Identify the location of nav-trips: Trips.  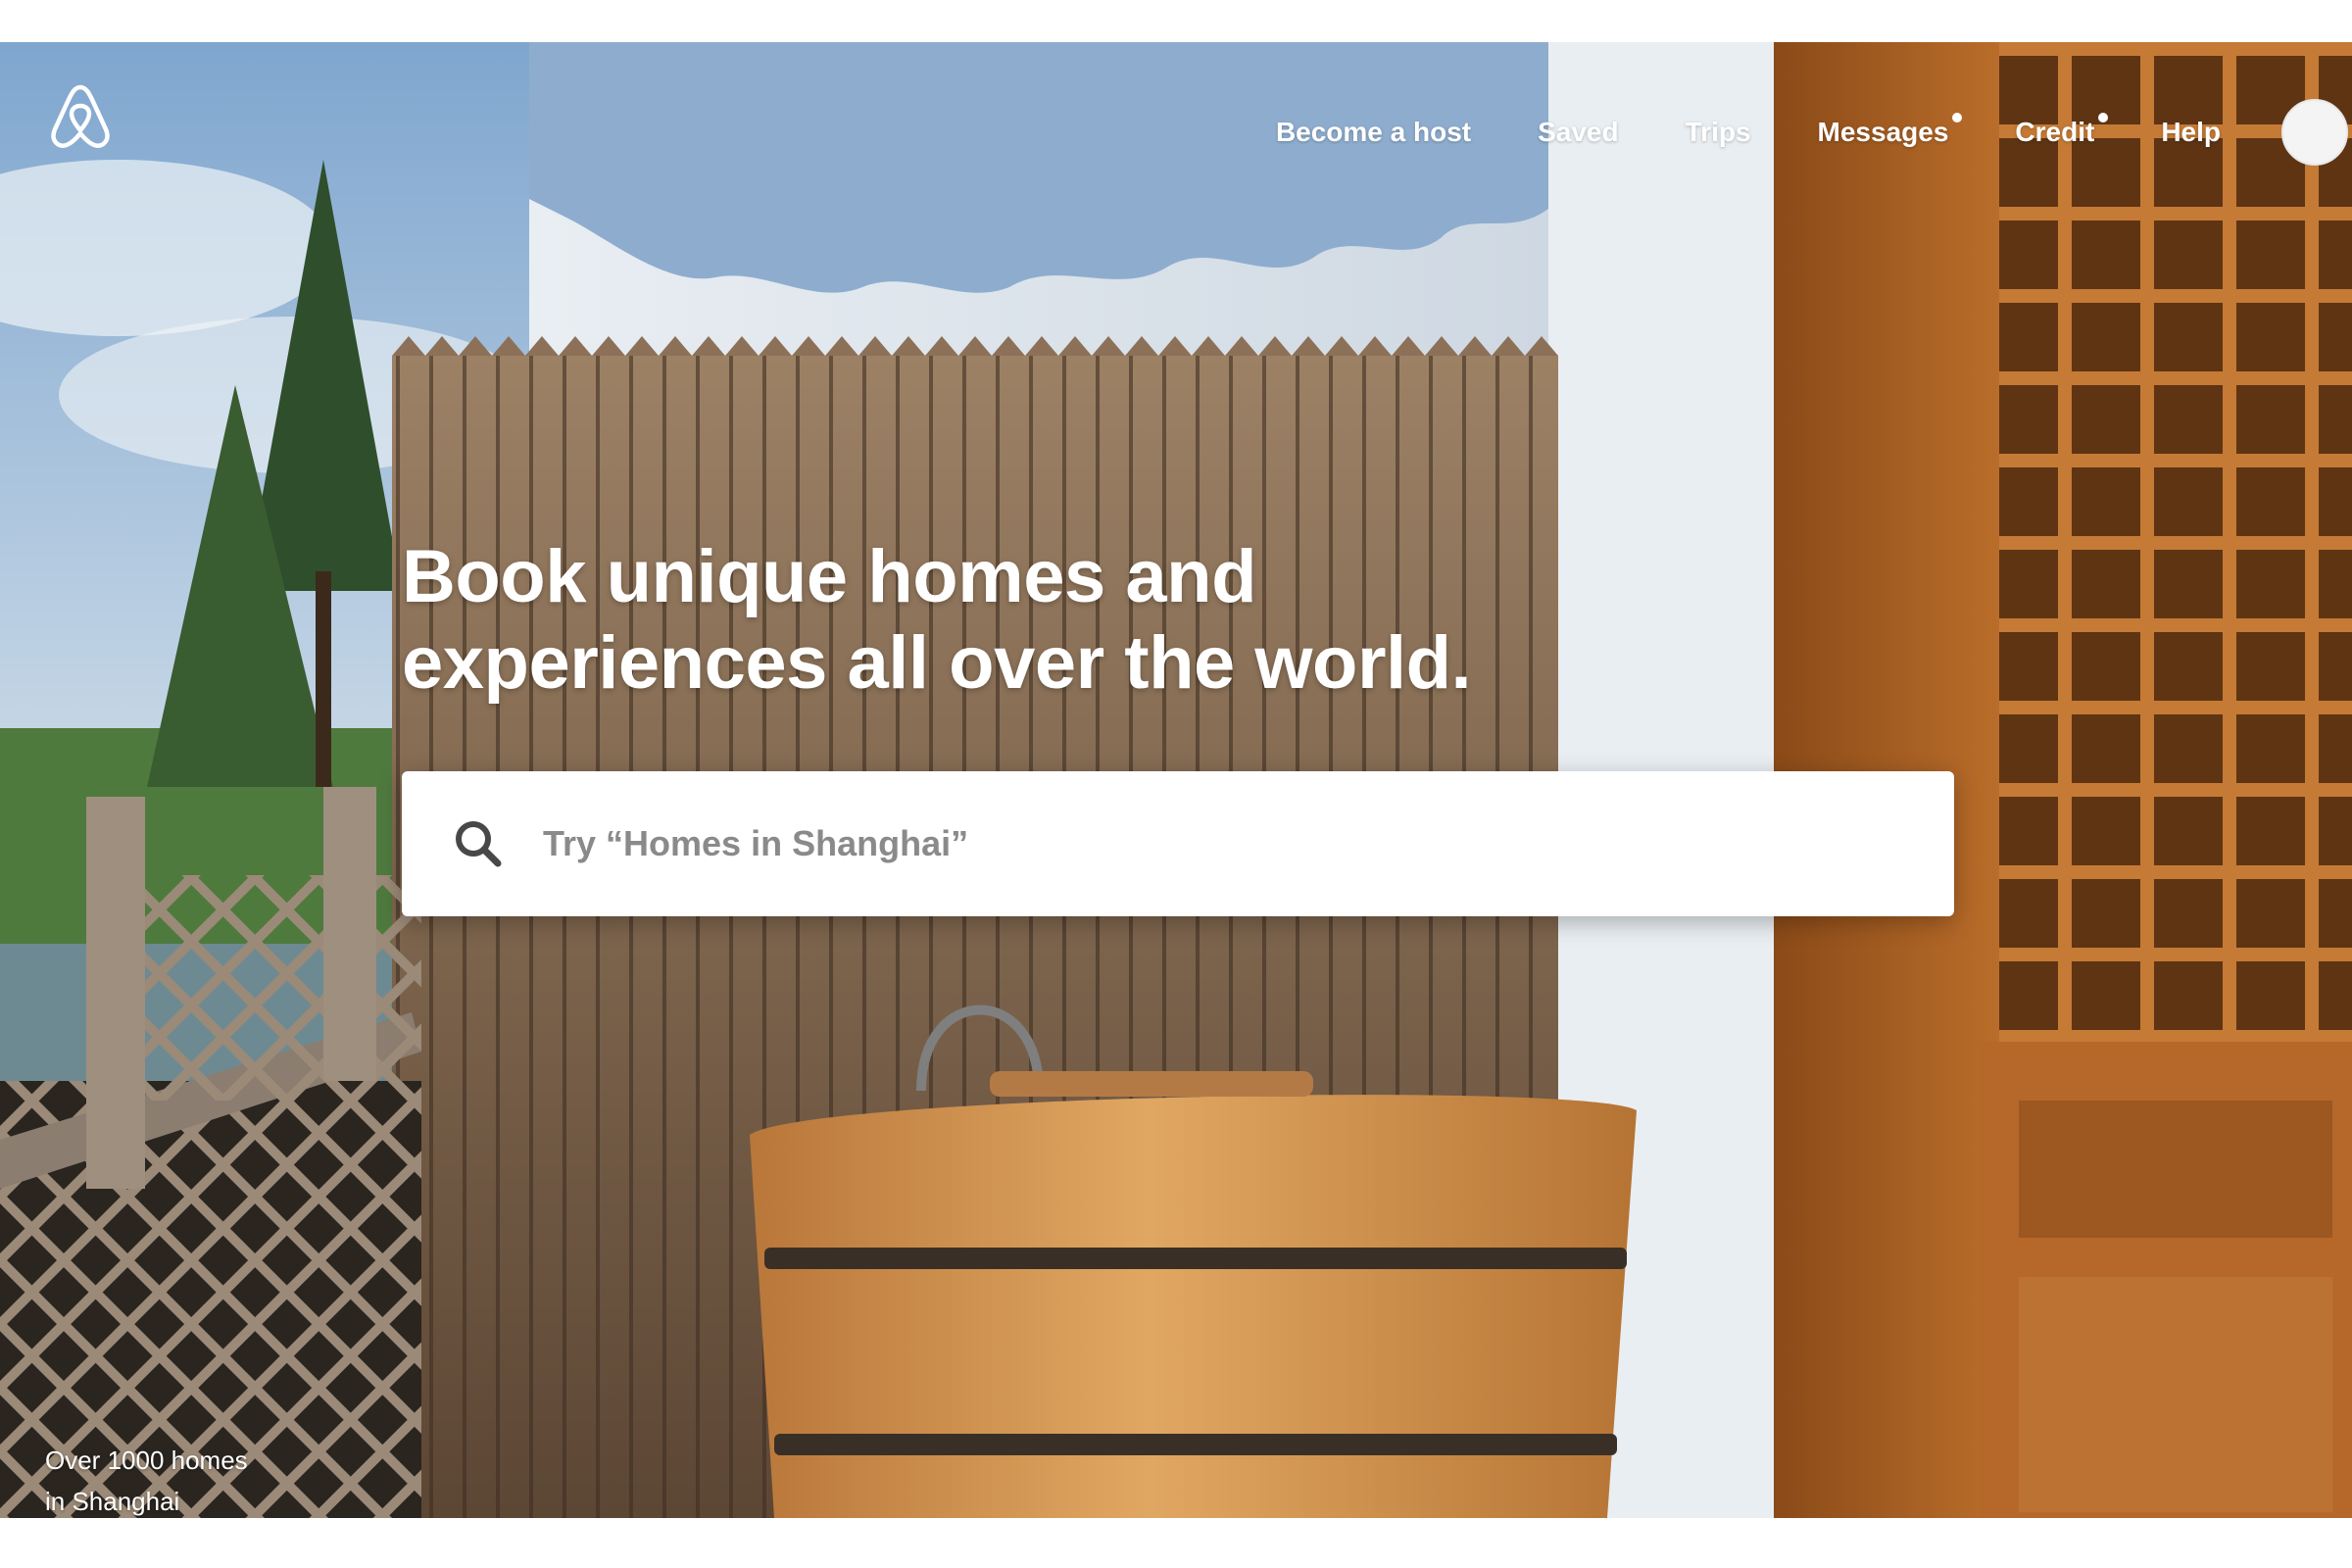
(1718, 132).